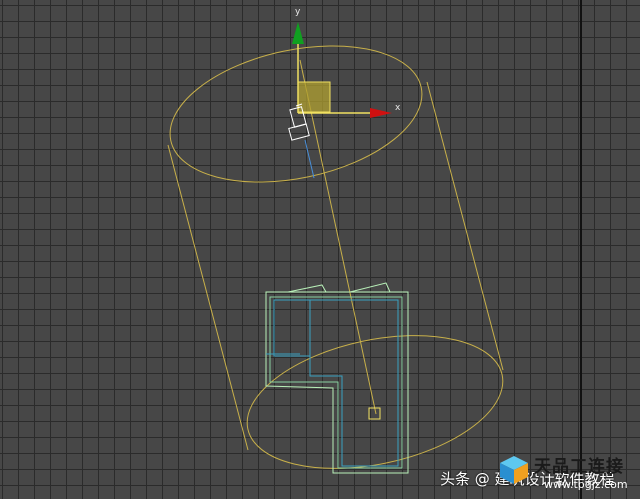 This screenshot has width=640, height=499. What do you see at coordinates (307, 288) in the screenshot?
I see `roof-left` at bounding box center [307, 288].